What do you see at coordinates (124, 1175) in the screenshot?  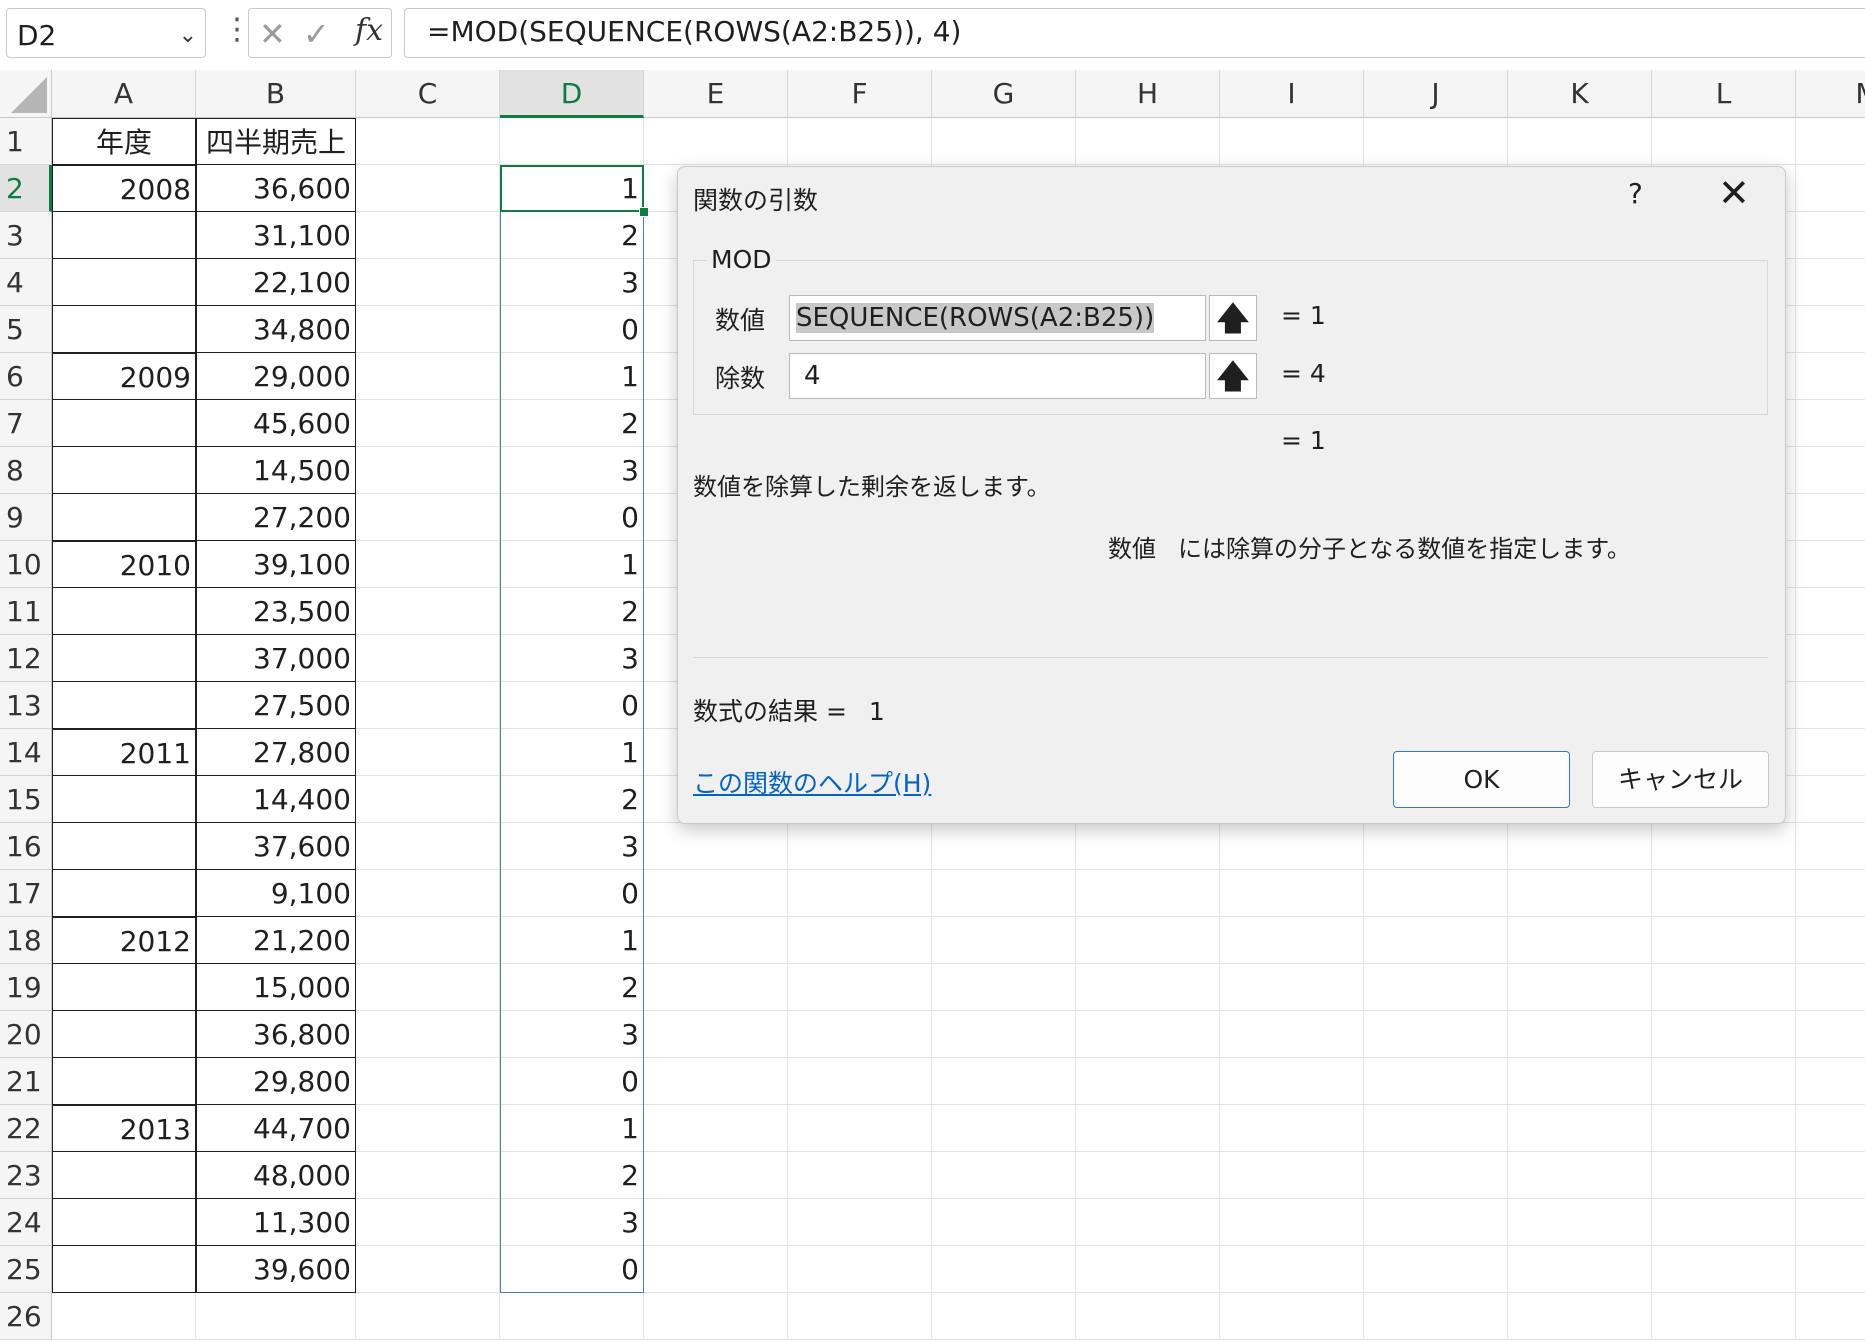 I see `cell-a23` at bounding box center [124, 1175].